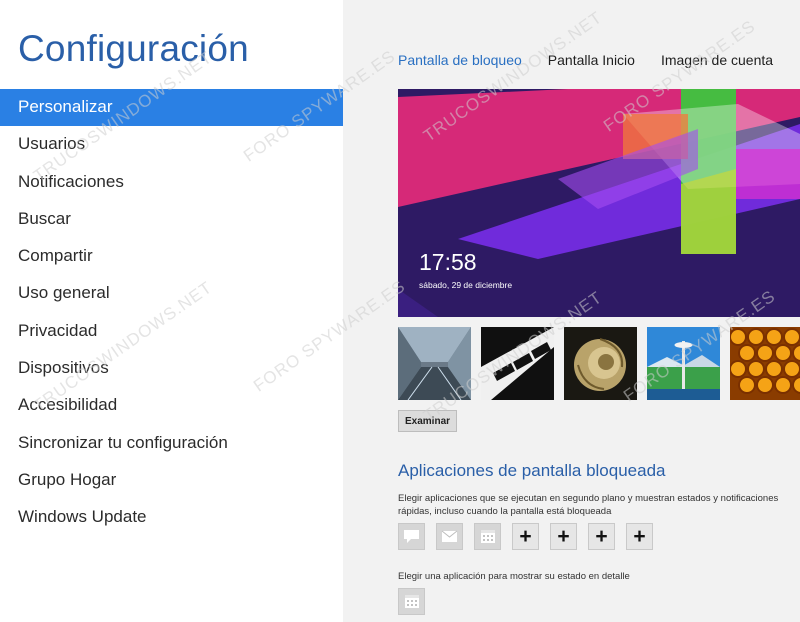  Describe the element at coordinates (460, 60) in the screenshot. I see `tab-pantalla-de-bloqueo: Pantalla de bloqueo` at that location.